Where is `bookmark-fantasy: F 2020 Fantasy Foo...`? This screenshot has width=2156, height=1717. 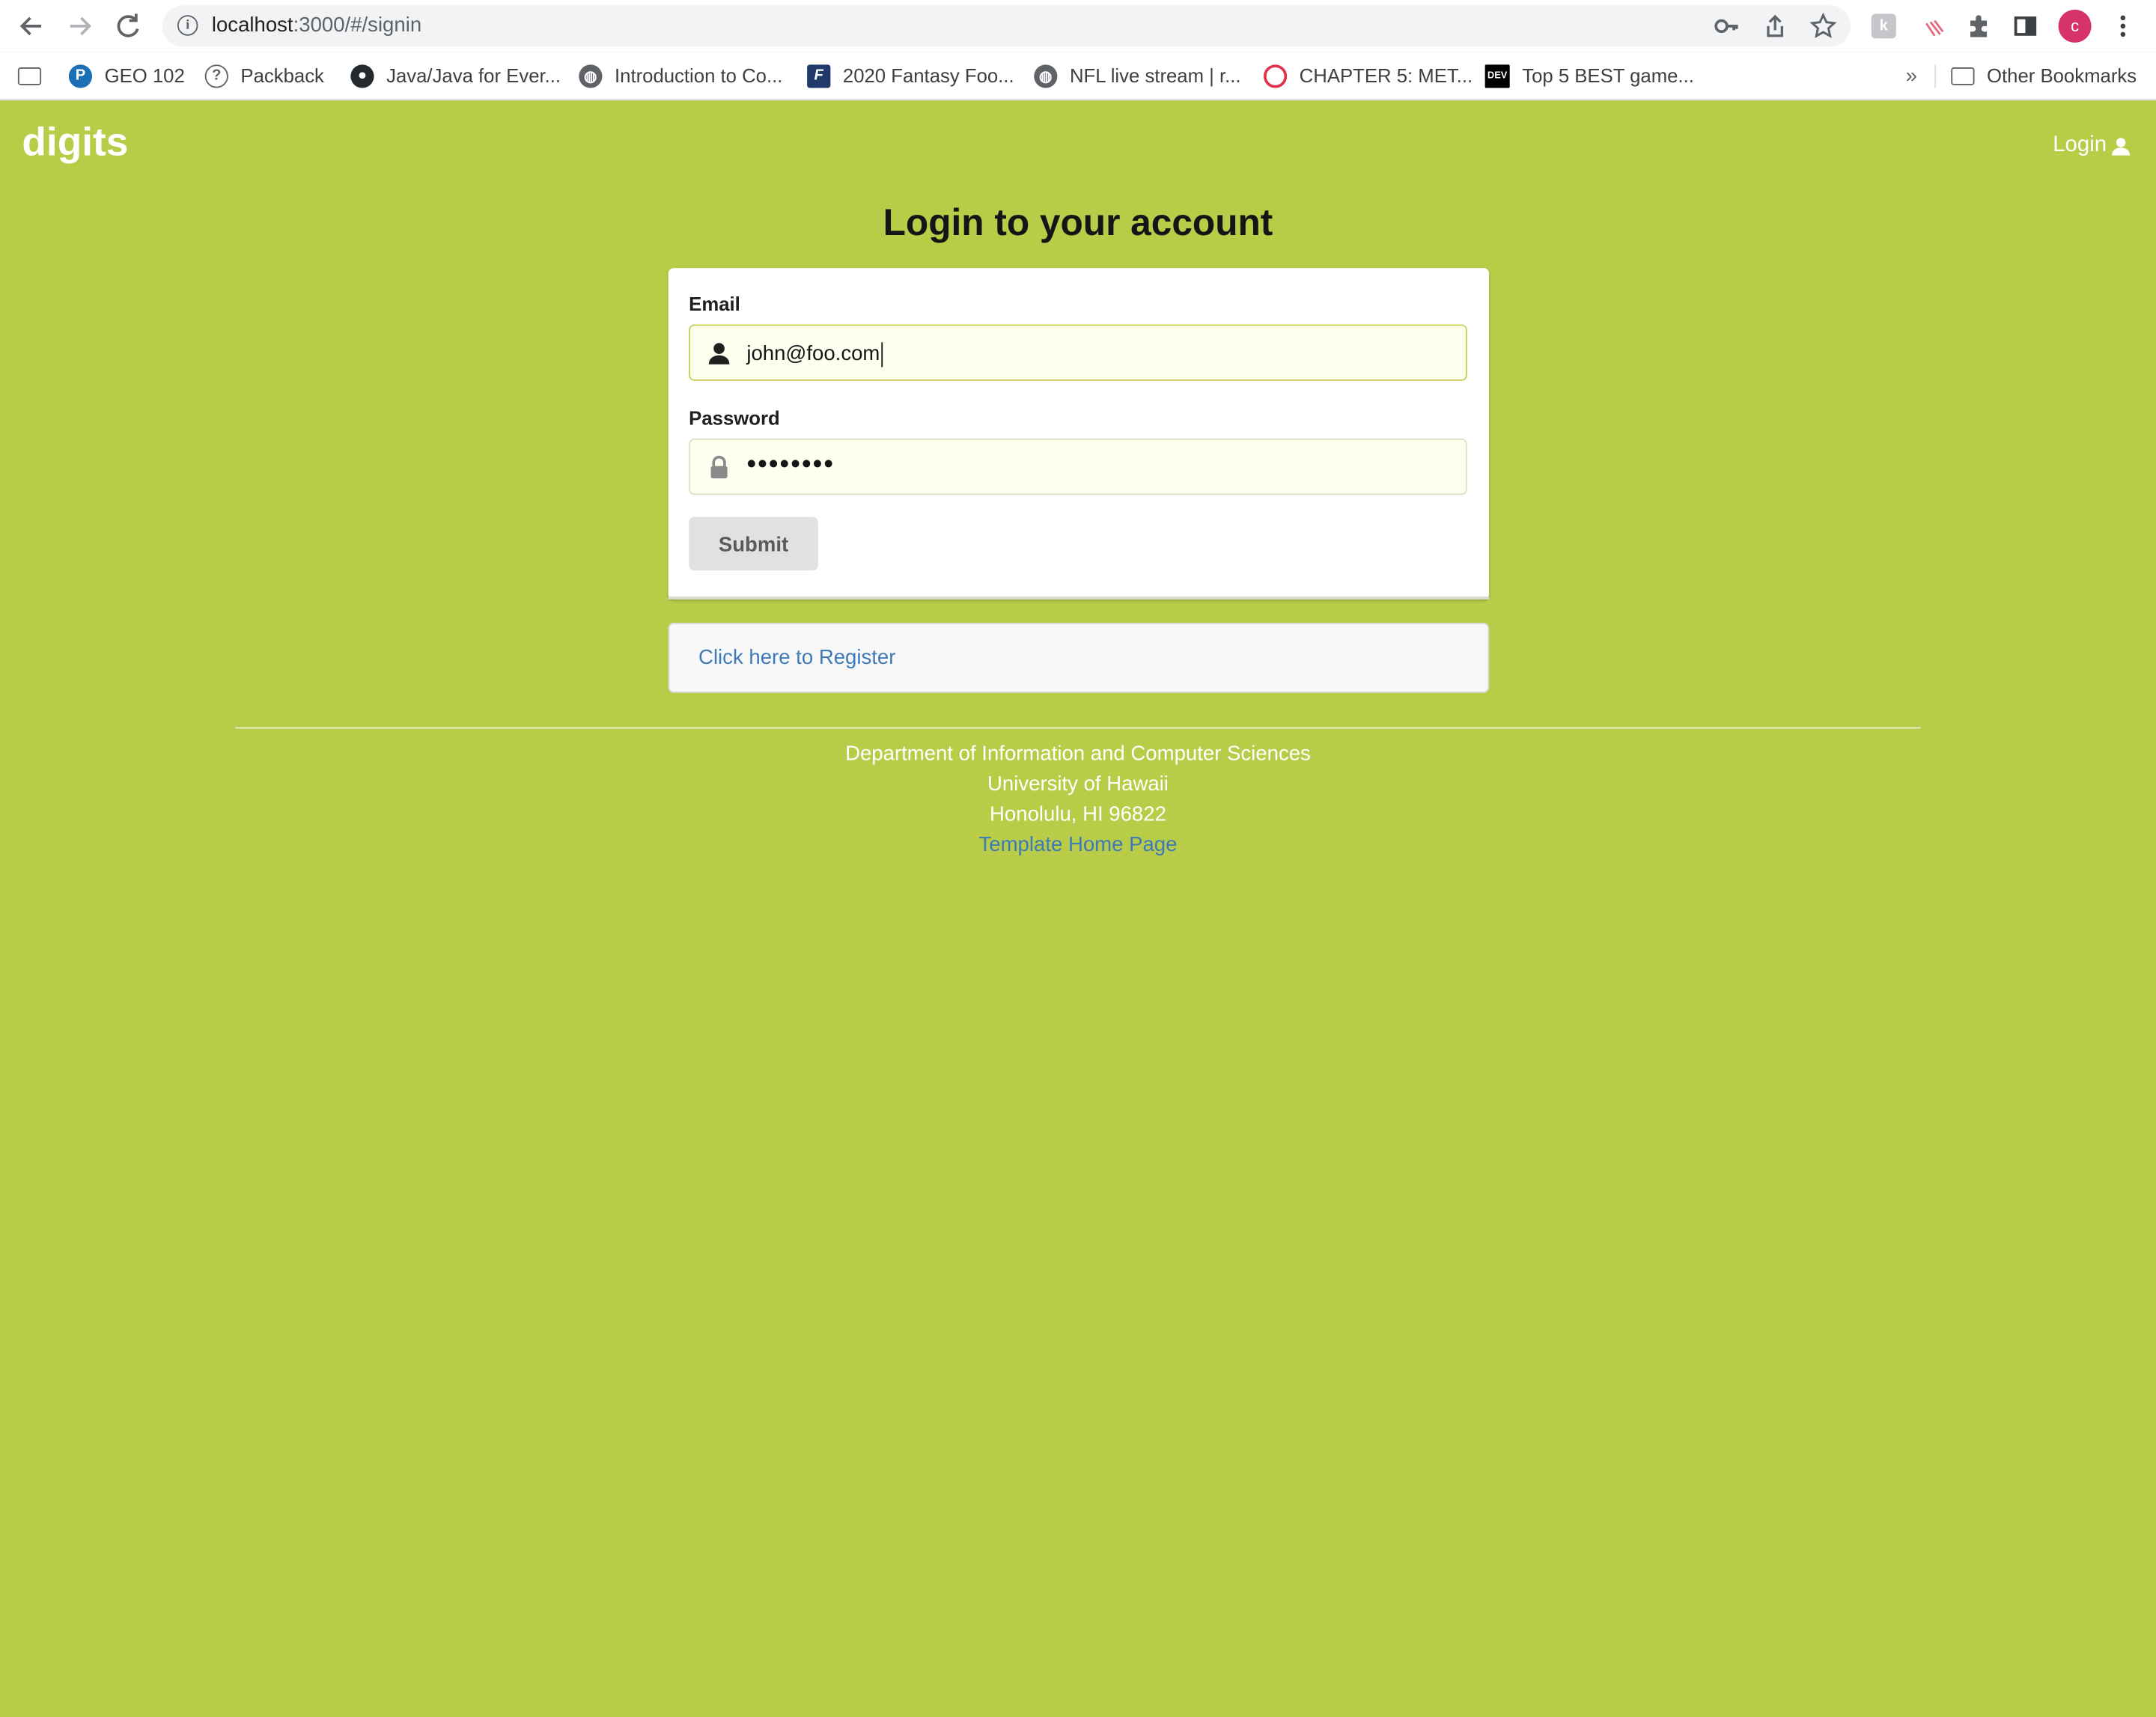 bookmark-fantasy: F 2020 Fantasy Foo... is located at coordinates (910, 76).